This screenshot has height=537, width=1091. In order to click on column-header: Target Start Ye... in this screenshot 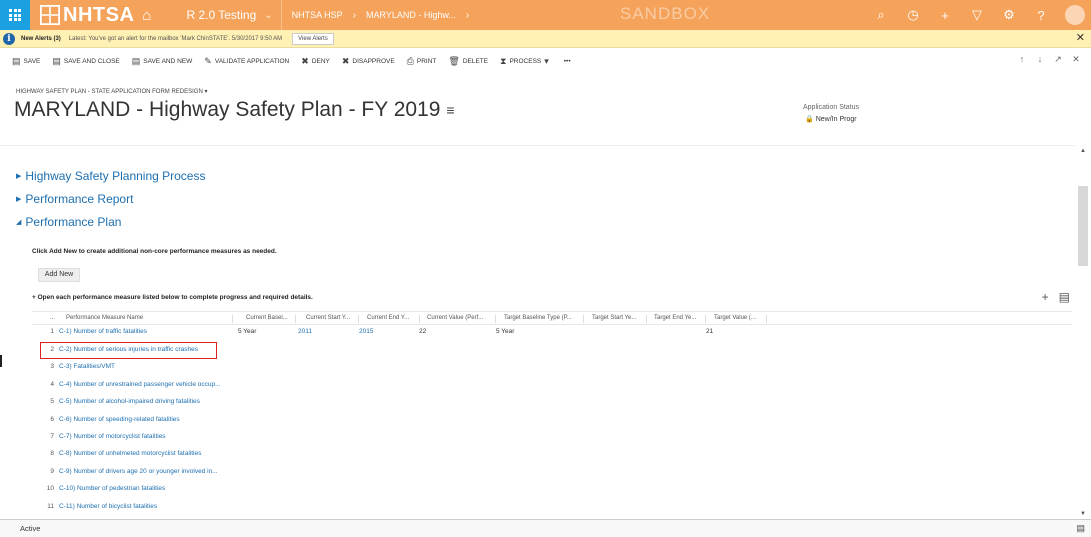, I will do `click(614, 318)`.